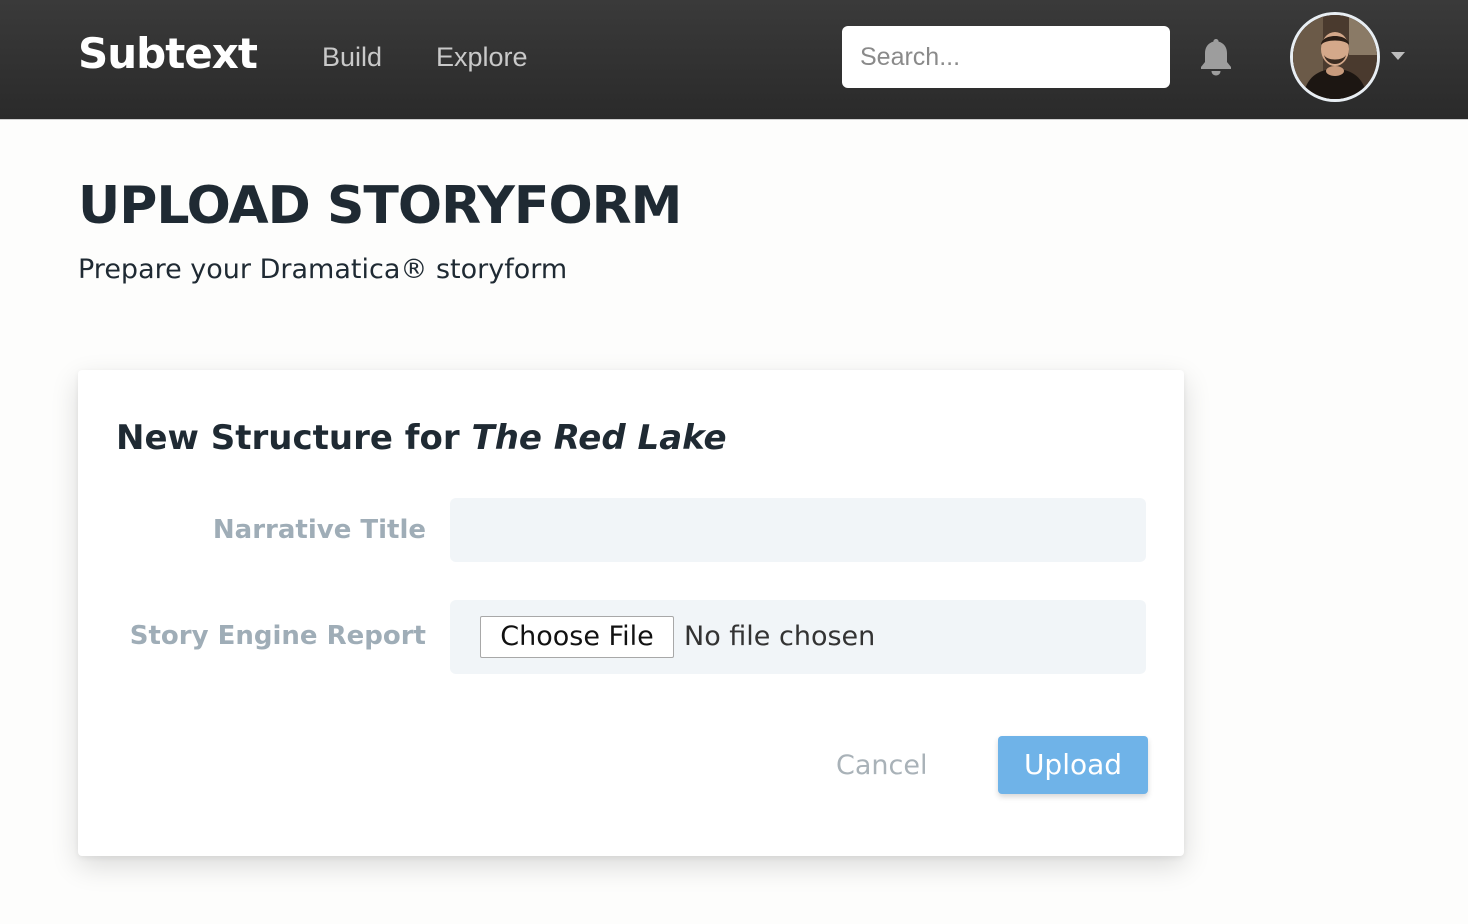 The width and height of the screenshot is (1468, 924). What do you see at coordinates (482, 57) in the screenshot?
I see `nav-link-explore: Explore` at bounding box center [482, 57].